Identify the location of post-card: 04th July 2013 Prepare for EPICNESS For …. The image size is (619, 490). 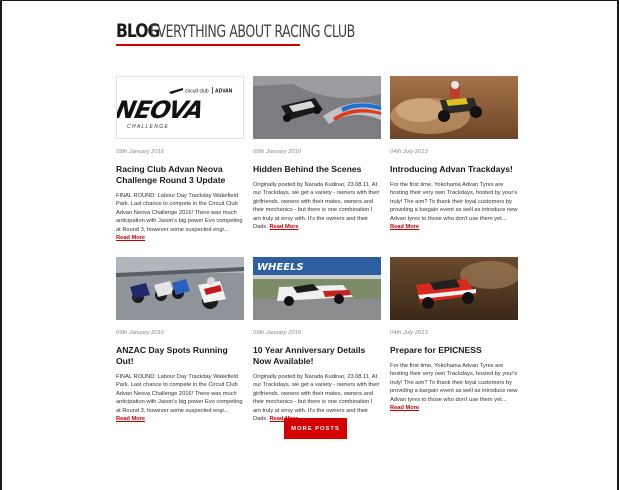
(454, 334).